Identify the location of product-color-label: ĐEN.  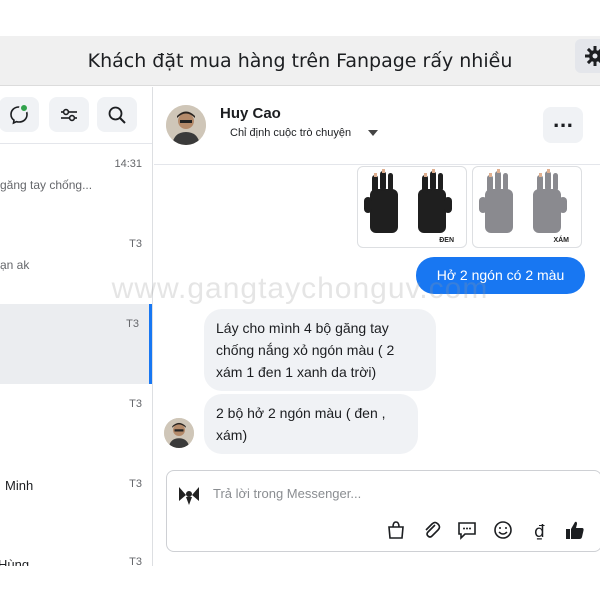
(446, 240).